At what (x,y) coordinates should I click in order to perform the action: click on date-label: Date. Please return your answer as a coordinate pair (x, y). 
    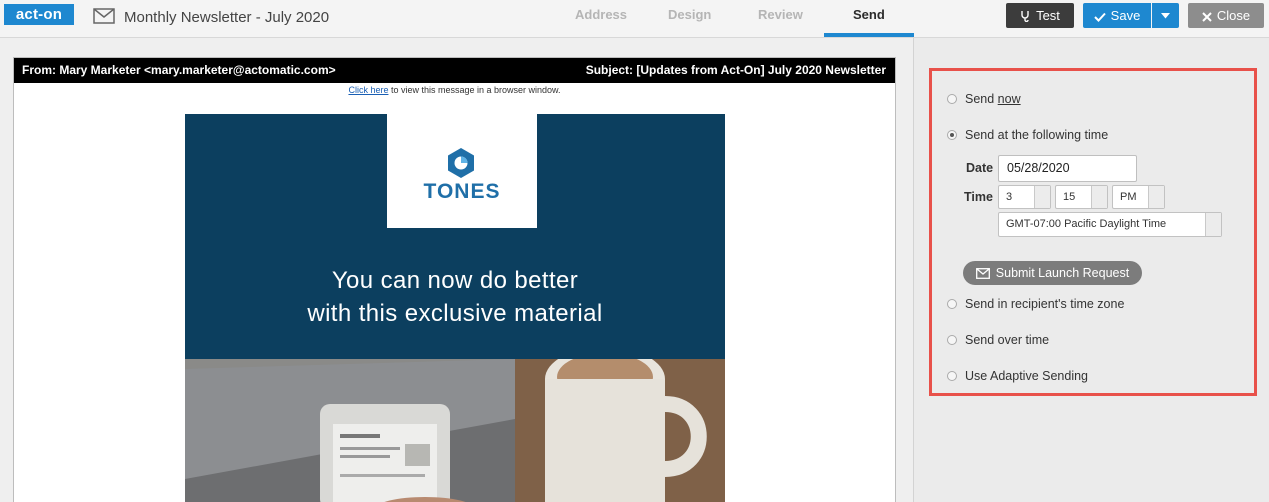
    Looking at the image, I should click on (980, 168).